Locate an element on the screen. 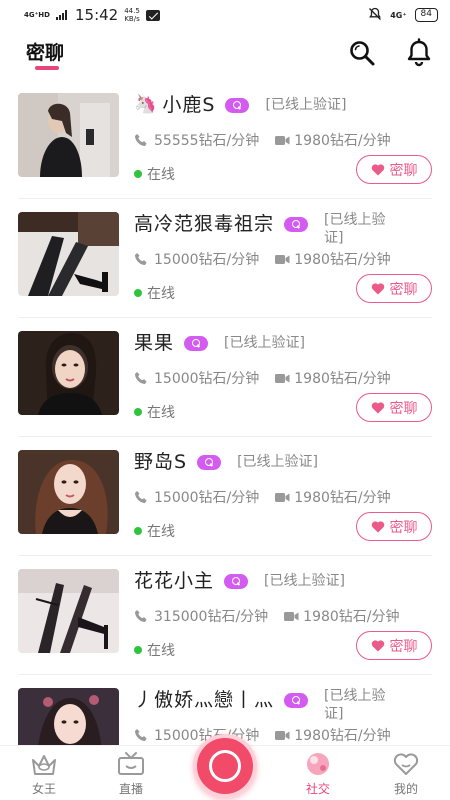  profile-icon is located at coordinates (406, 764).